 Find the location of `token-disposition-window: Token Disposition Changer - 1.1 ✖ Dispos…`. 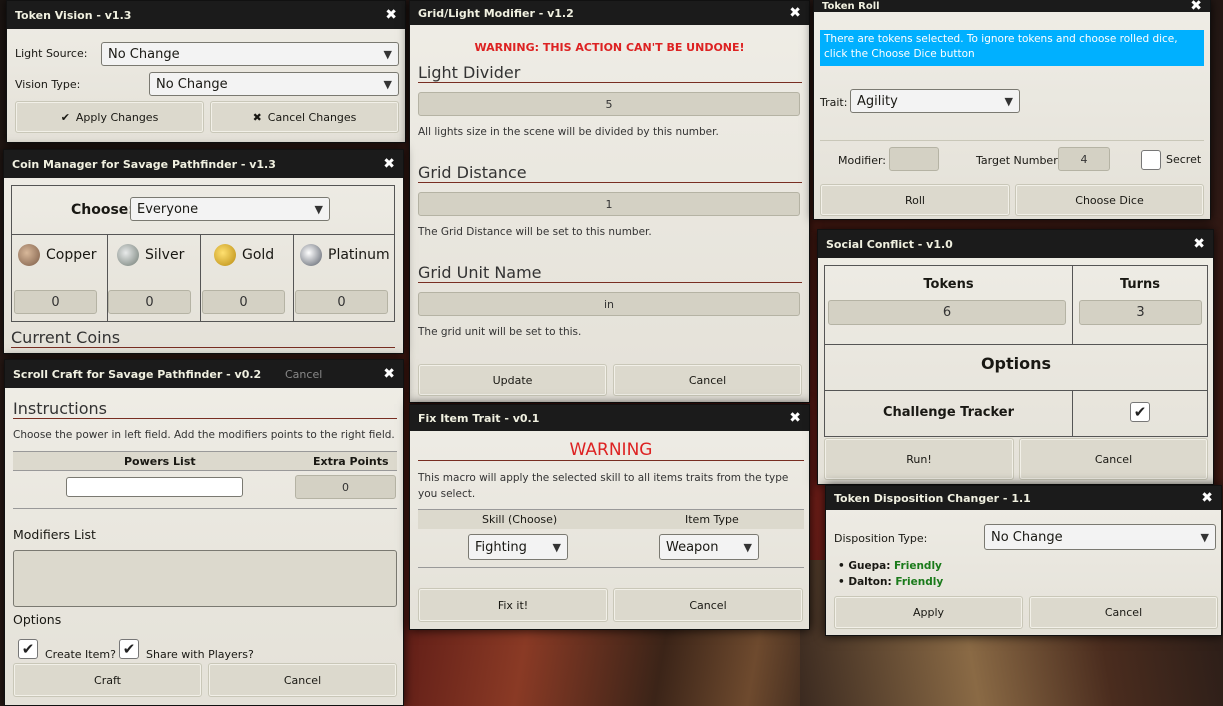

token-disposition-window: Token Disposition Changer - 1.1 ✖ Dispos… is located at coordinates (1023, 560).